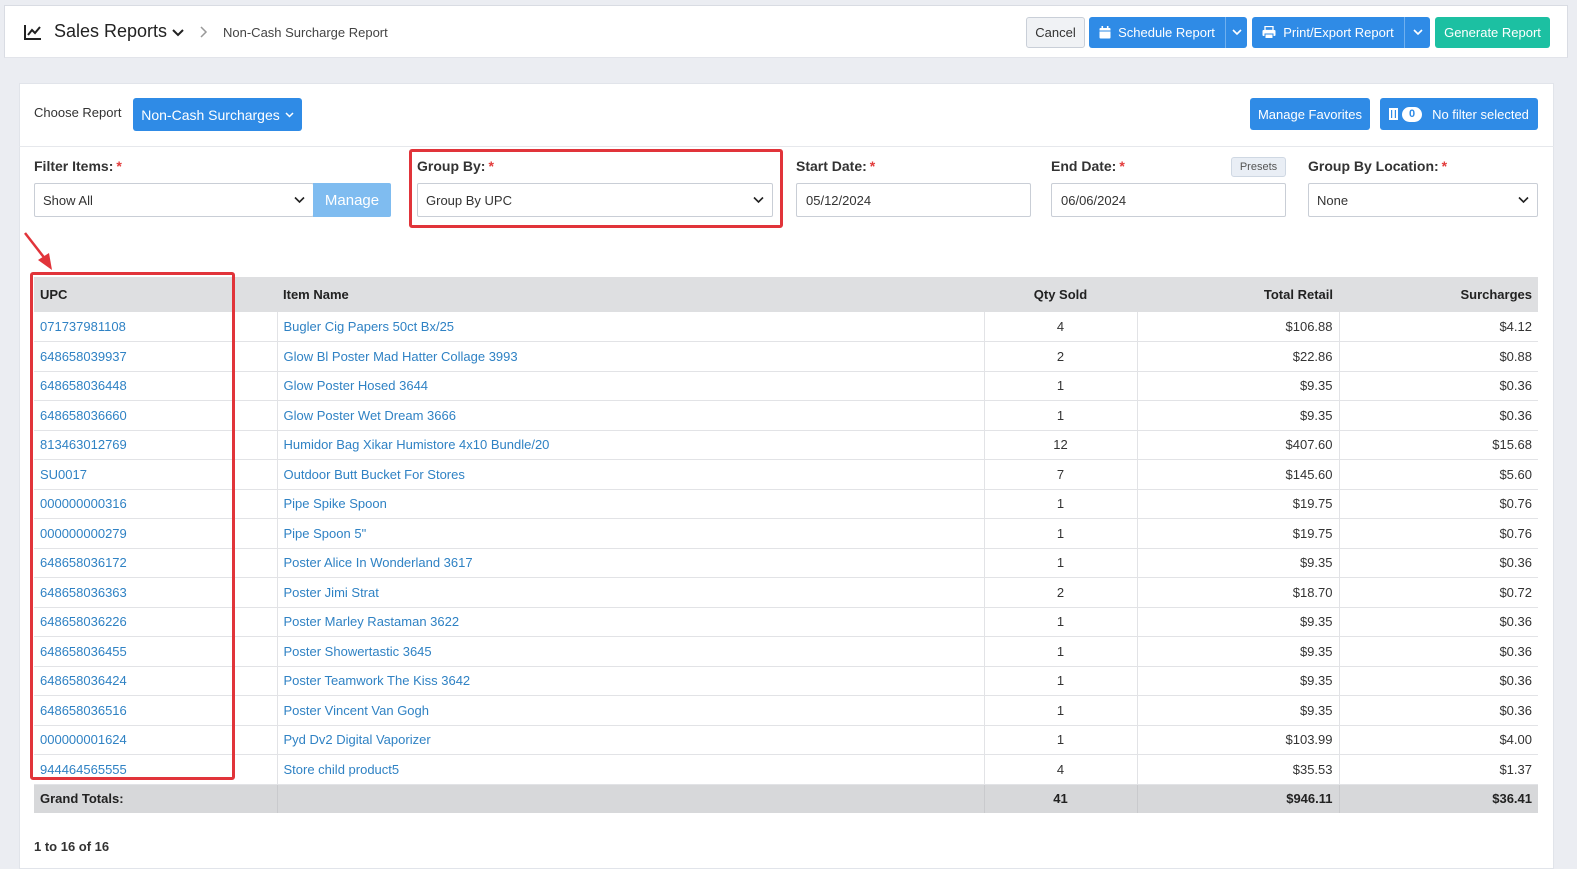 This screenshot has width=1577, height=869. I want to click on item-name-cell: Store child product5, so click(631, 769).